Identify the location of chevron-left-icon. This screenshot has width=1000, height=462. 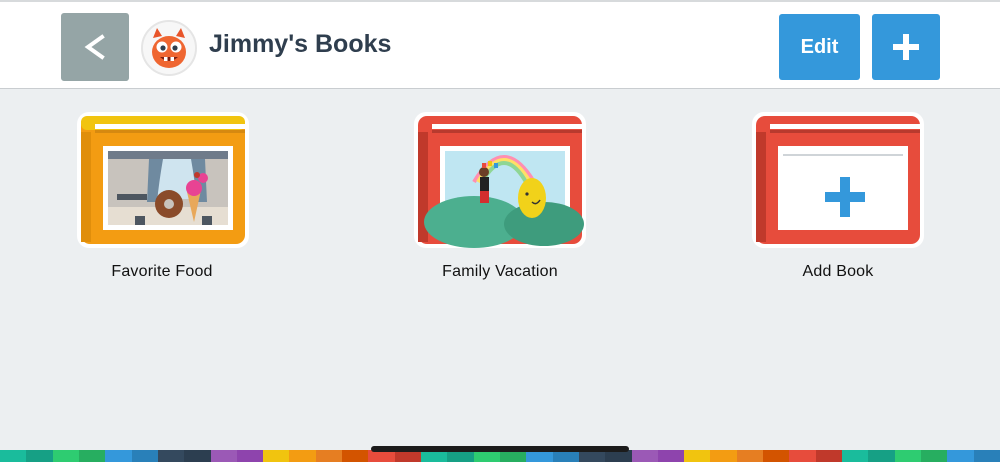
(94, 47).